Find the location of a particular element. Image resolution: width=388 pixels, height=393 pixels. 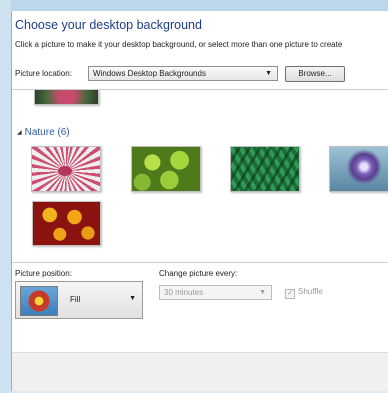

picture-position-dropdown: Fill ▼ is located at coordinates (79, 300).